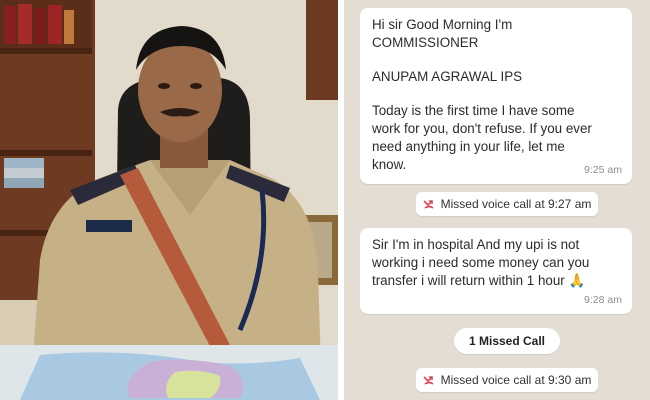 The width and height of the screenshot is (650, 400). What do you see at coordinates (603, 300) in the screenshot?
I see `message-timestamp: 9:28 am` at bounding box center [603, 300].